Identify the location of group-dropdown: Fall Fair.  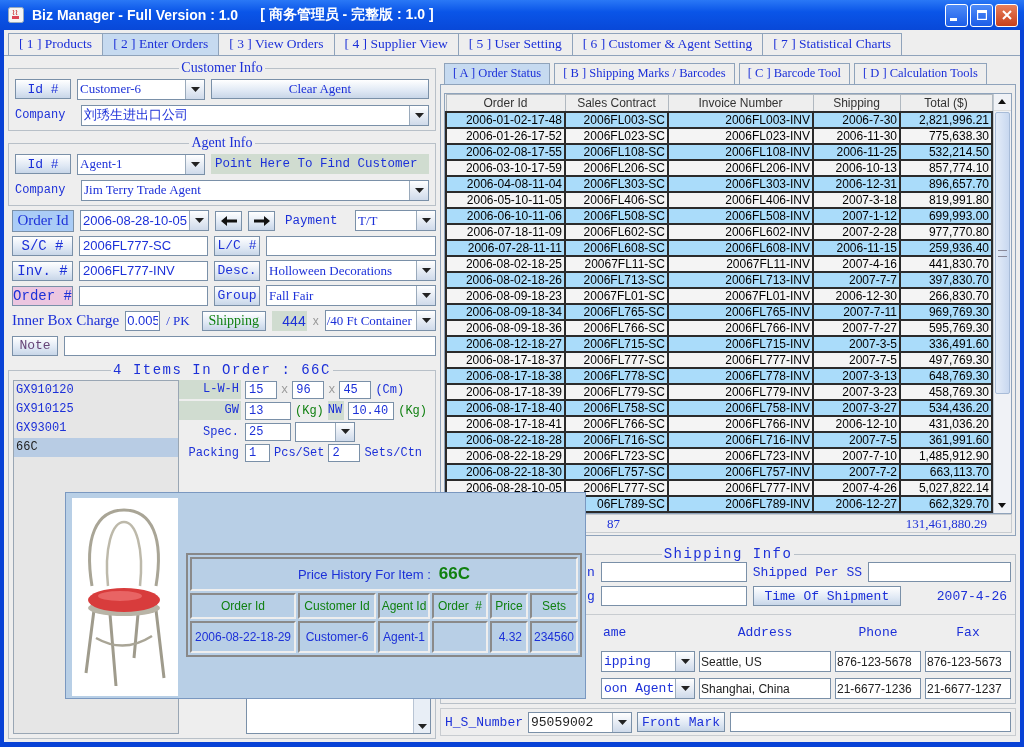
(351, 295).